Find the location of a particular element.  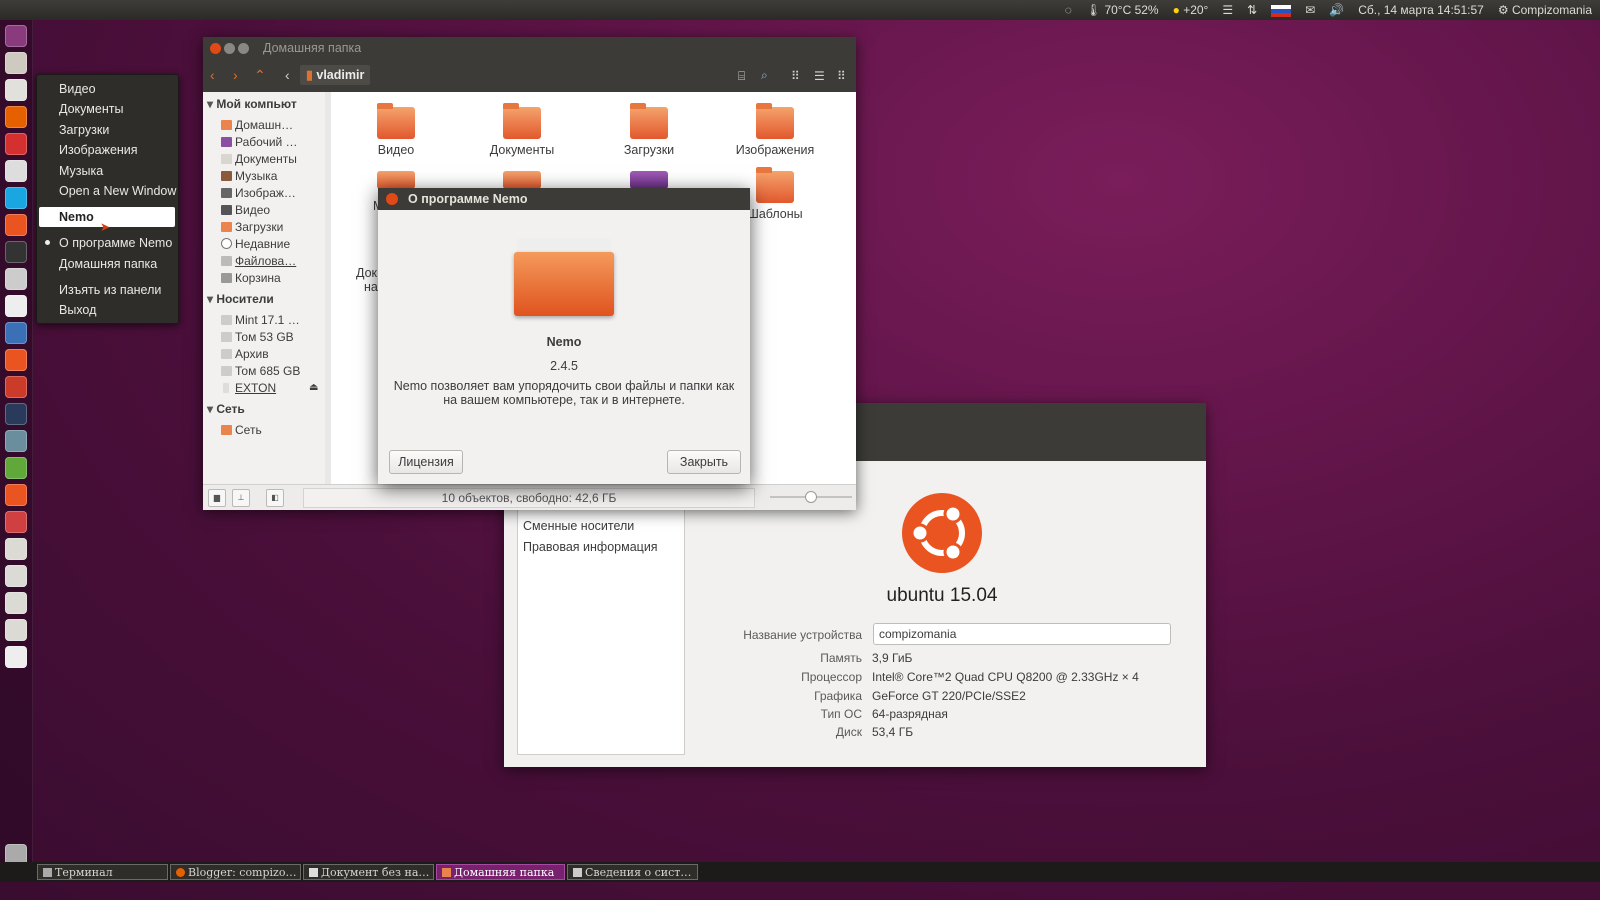

desktop-folder-icon is located at coordinates (649, 180).